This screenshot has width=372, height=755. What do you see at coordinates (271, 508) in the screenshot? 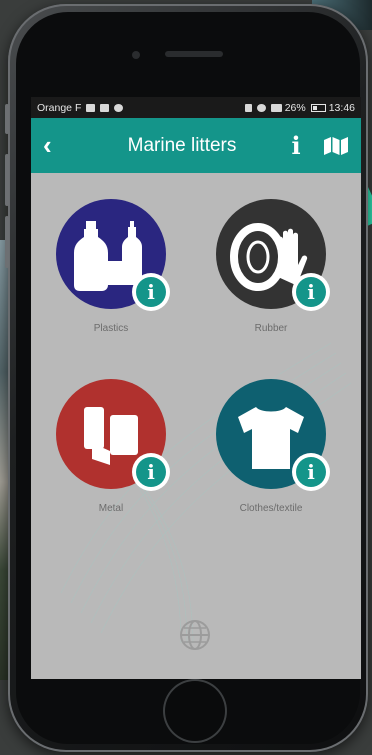
I see `category-label: Clothes/textile` at bounding box center [271, 508].